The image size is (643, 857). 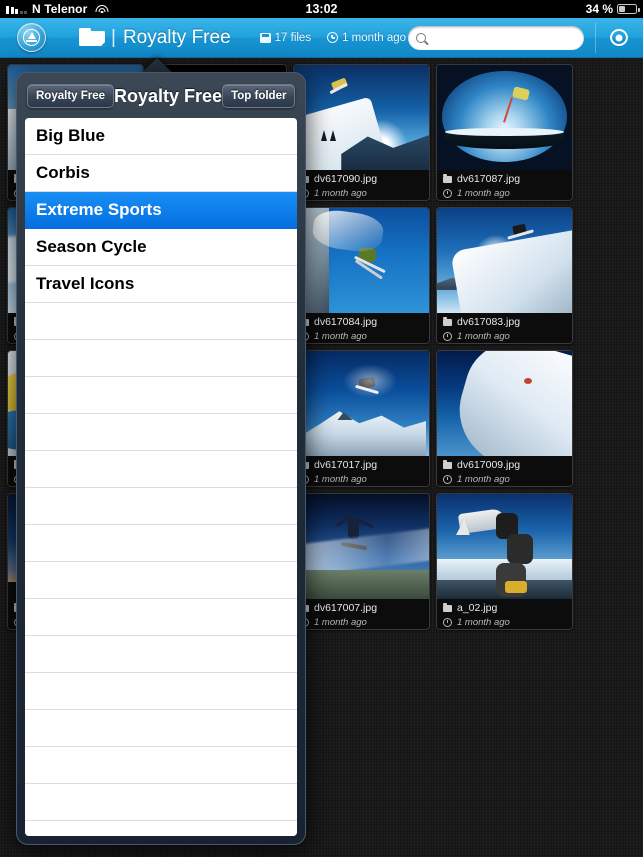 What do you see at coordinates (489, 465) in the screenshot?
I see `file-name-label: dv617009.jpg` at bounding box center [489, 465].